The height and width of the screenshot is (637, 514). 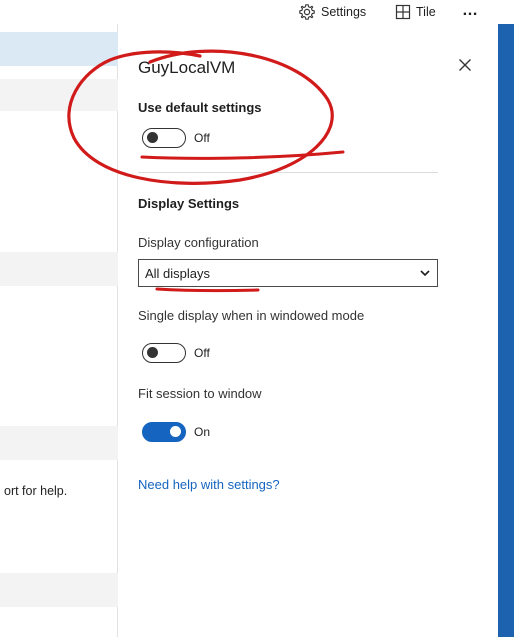 What do you see at coordinates (202, 353) in the screenshot?
I see `single-display-state: Off` at bounding box center [202, 353].